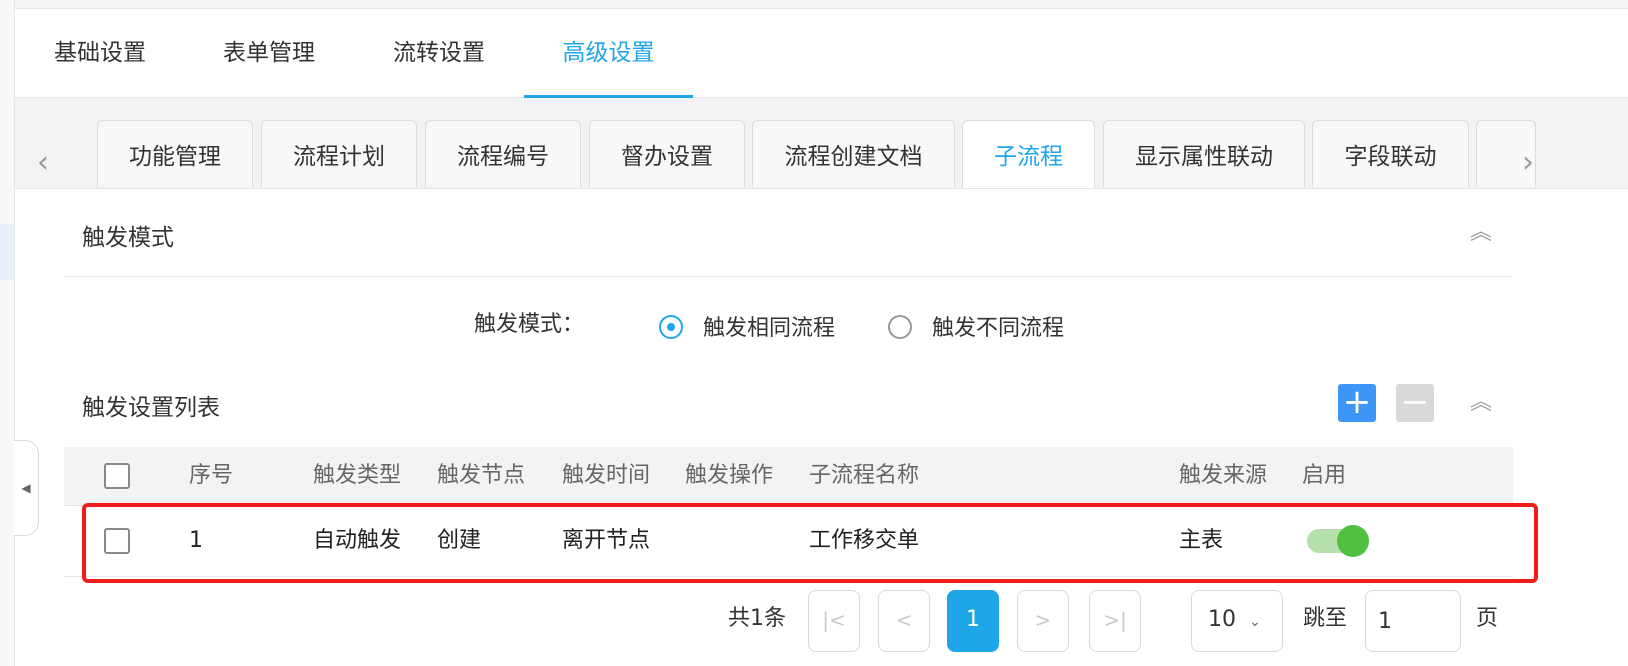  I want to click on tab-form-management: 表单管理, so click(269, 53).